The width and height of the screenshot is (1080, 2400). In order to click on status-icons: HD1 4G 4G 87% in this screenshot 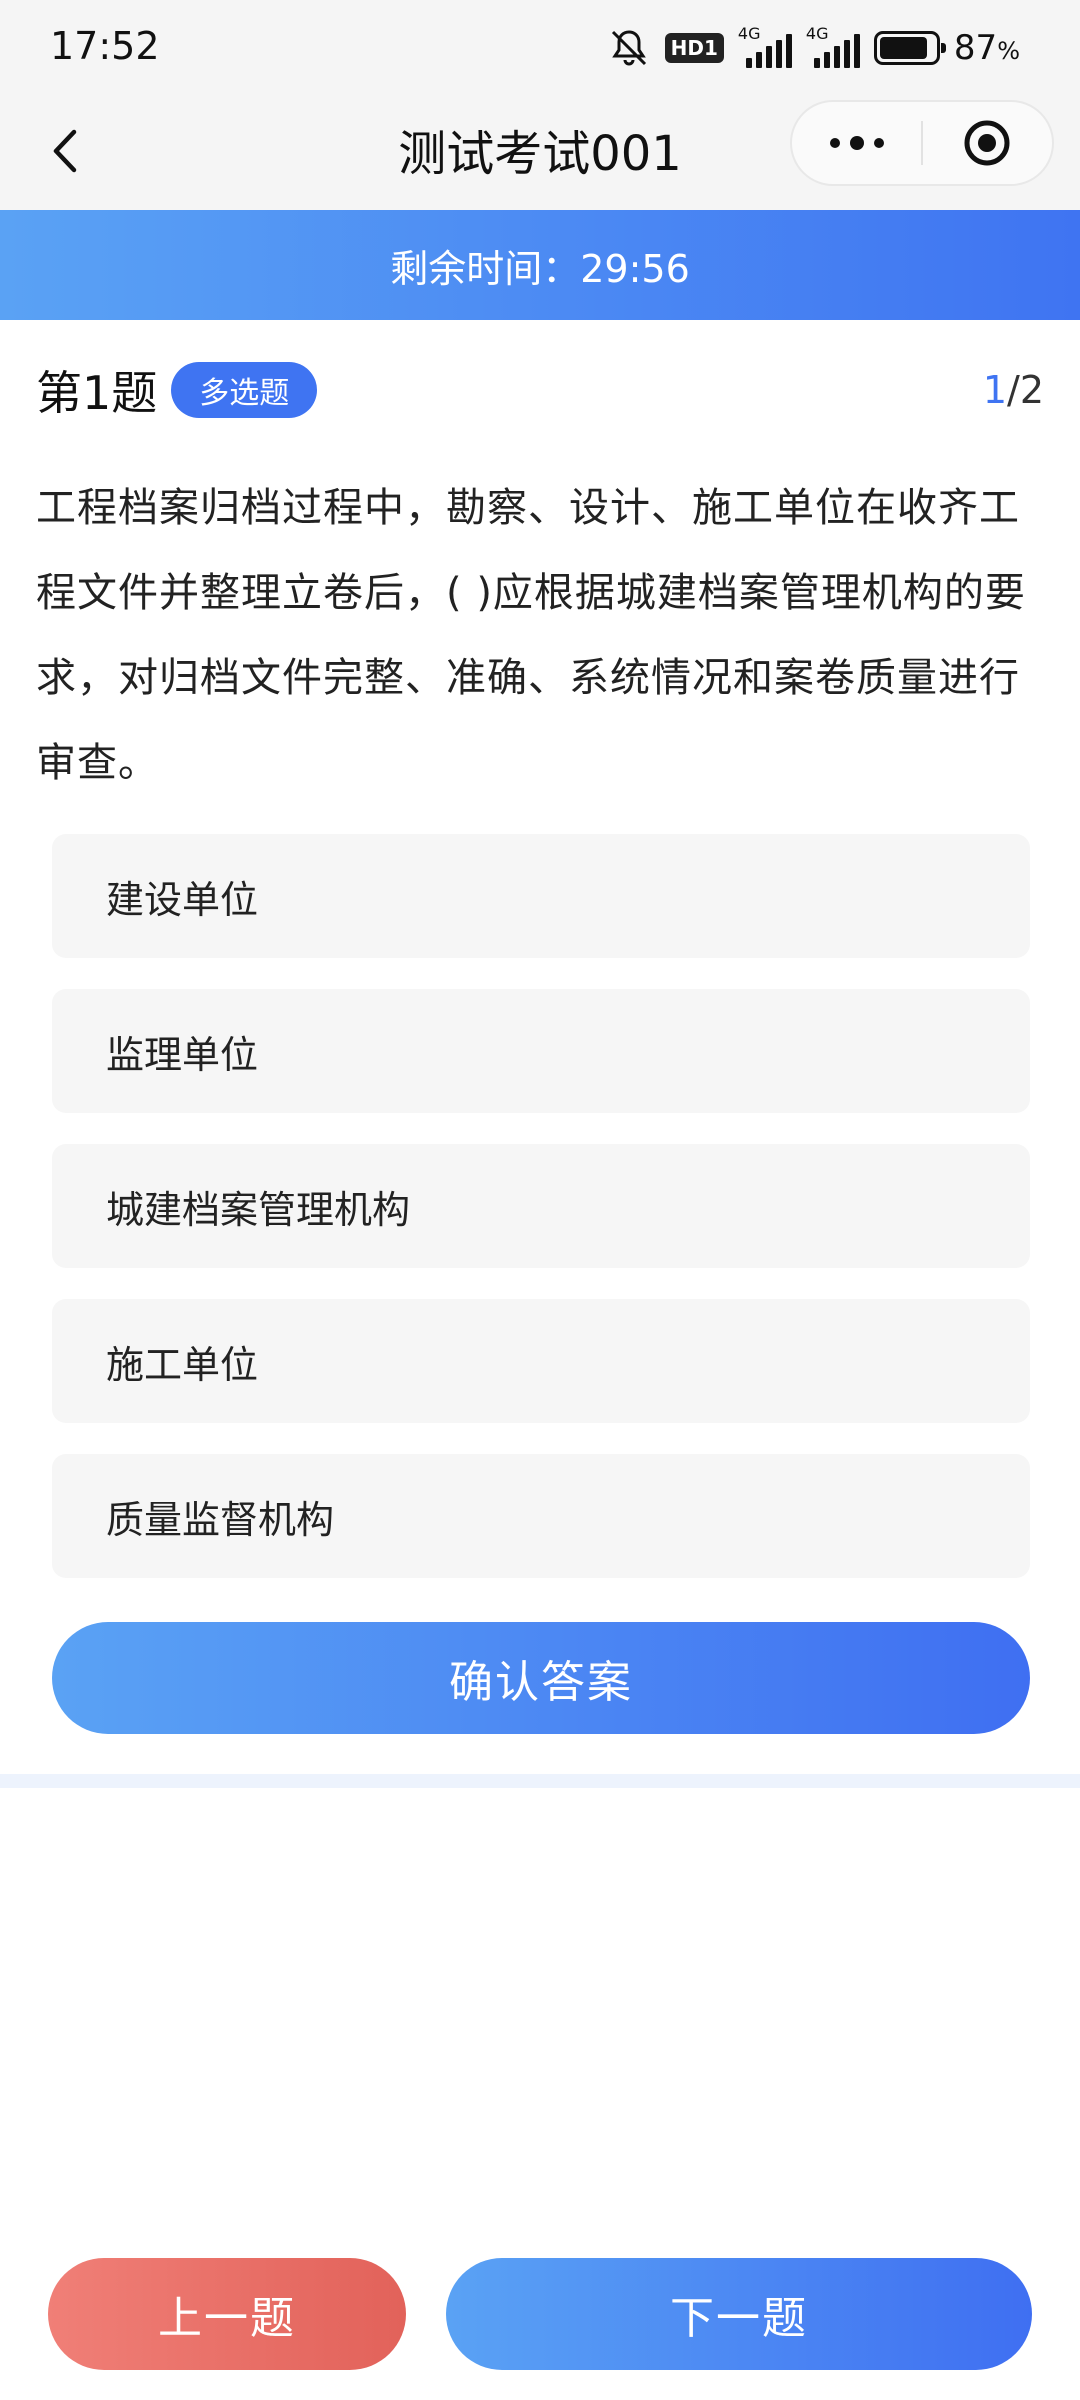, I will do `click(813, 48)`.